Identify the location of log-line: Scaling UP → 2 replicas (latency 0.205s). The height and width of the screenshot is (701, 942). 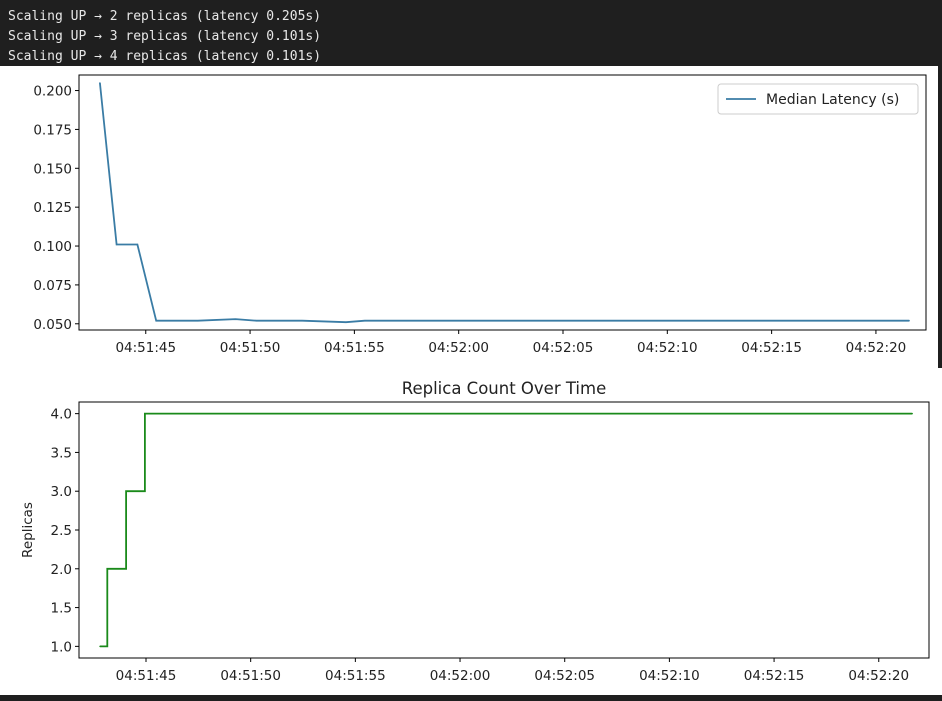
(165, 16).